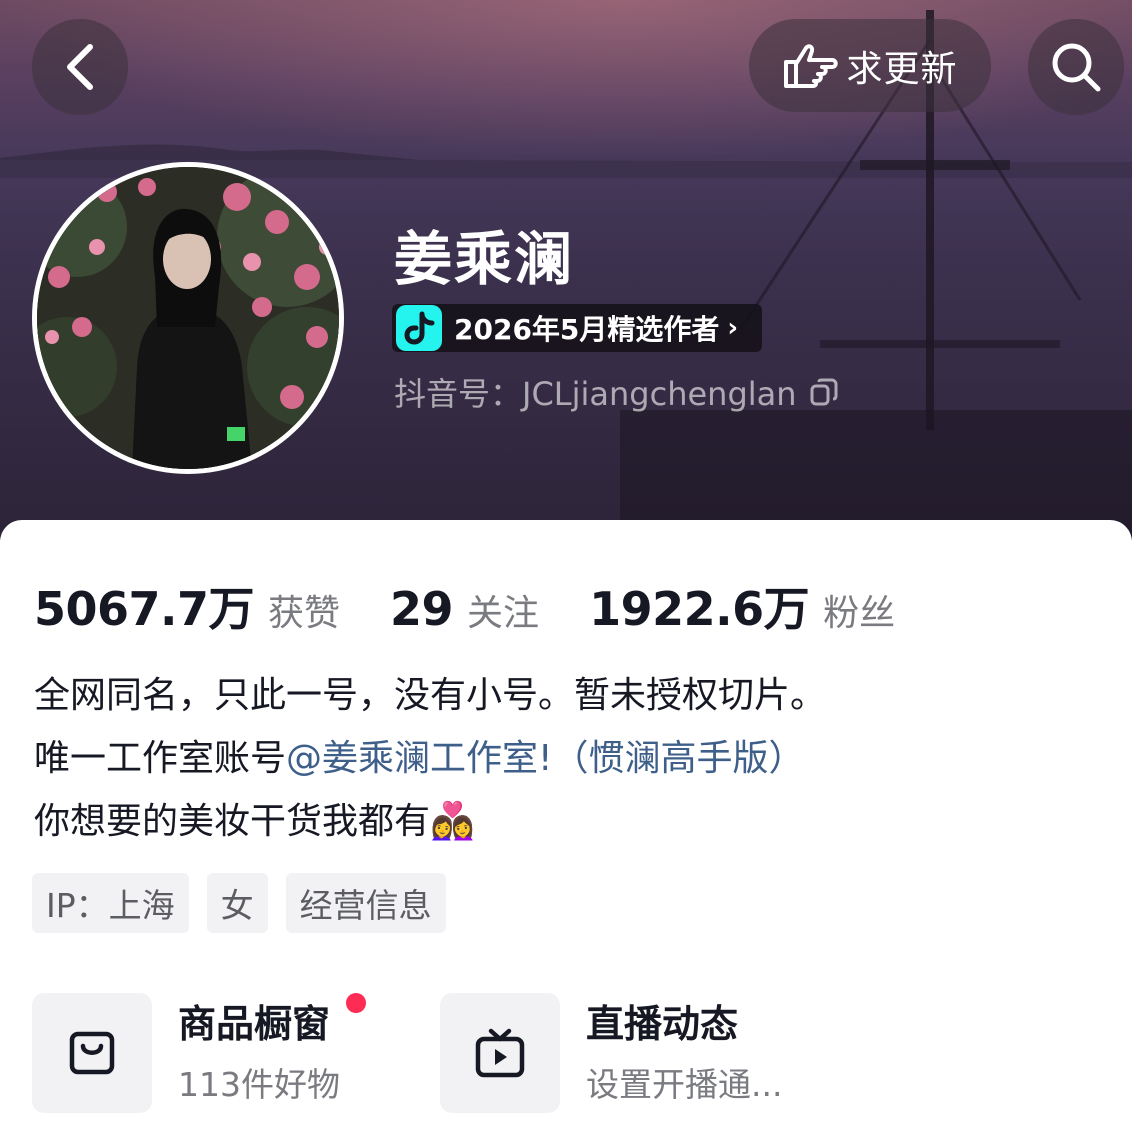 Image resolution: width=1132 pixels, height=1132 pixels. What do you see at coordinates (356, 1003) in the screenshot?
I see `notification-dot` at bounding box center [356, 1003].